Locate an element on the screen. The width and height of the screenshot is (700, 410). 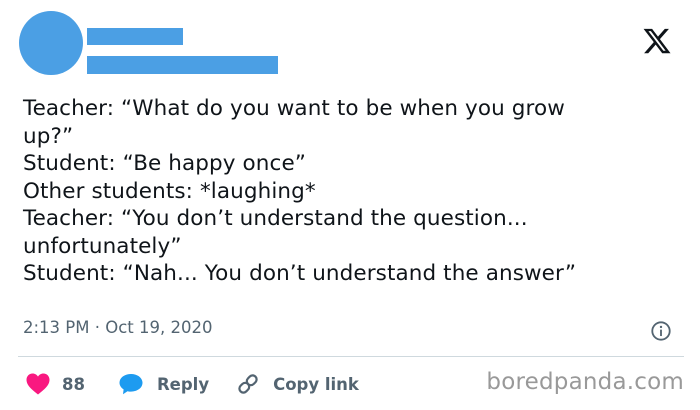
reply-label: Reply is located at coordinates (183, 384).